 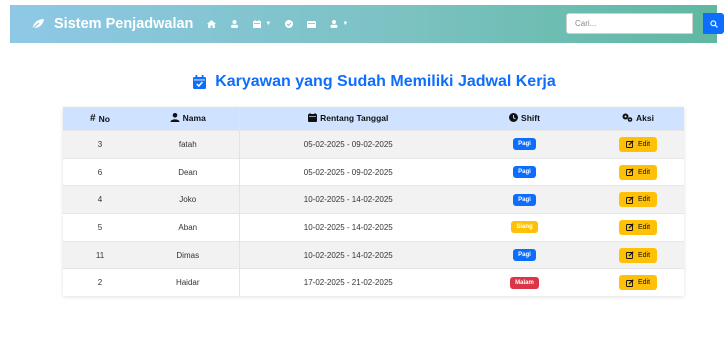 I want to click on cell-rentang: 17-02-2025 - 21-02-2025, so click(x=348, y=282).